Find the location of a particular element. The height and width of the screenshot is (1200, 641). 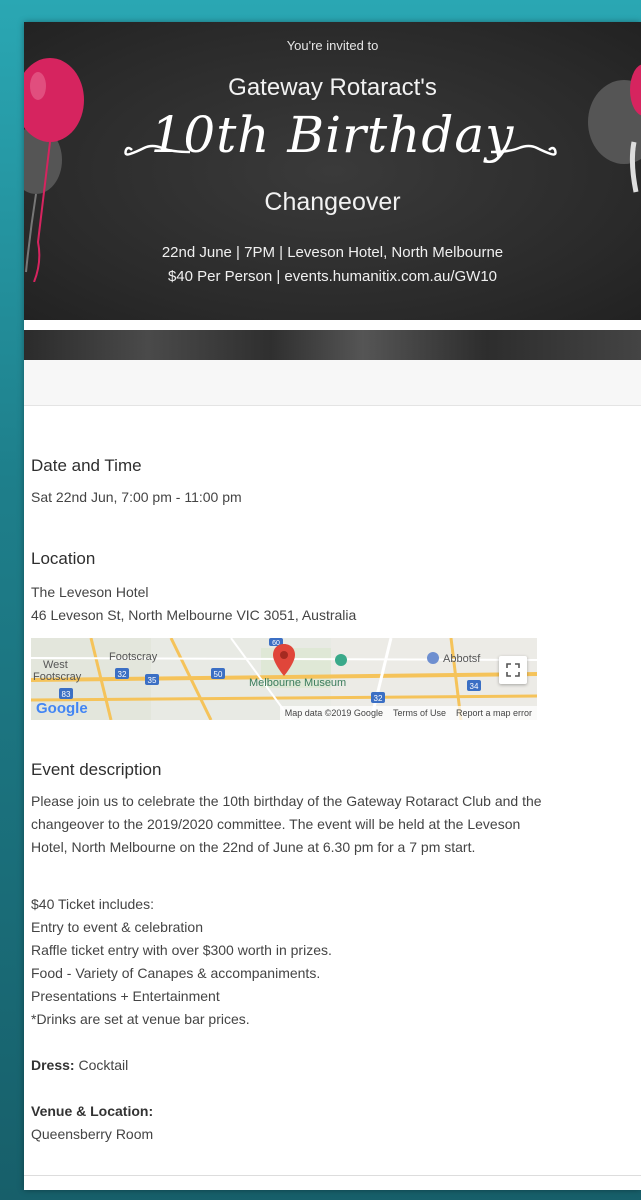

invited-text: You're invited to is located at coordinates (332, 45).